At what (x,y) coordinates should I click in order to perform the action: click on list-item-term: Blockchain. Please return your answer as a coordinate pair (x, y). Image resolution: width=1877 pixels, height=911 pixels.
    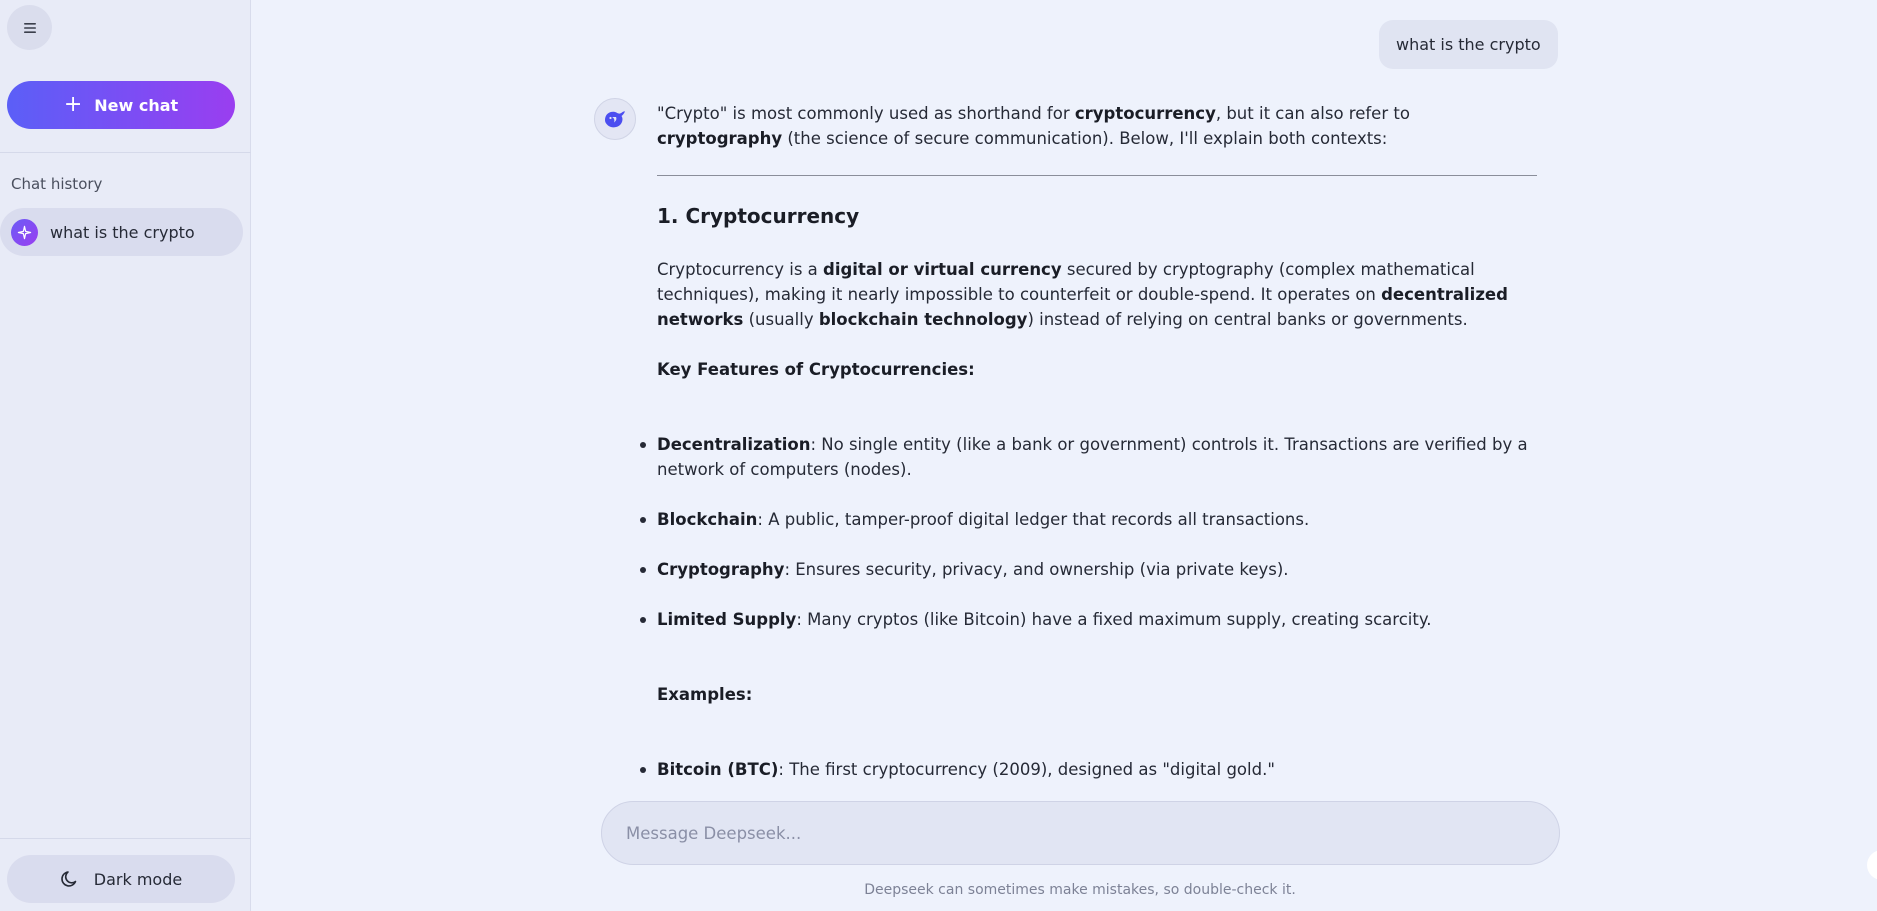
    Looking at the image, I should click on (707, 519).